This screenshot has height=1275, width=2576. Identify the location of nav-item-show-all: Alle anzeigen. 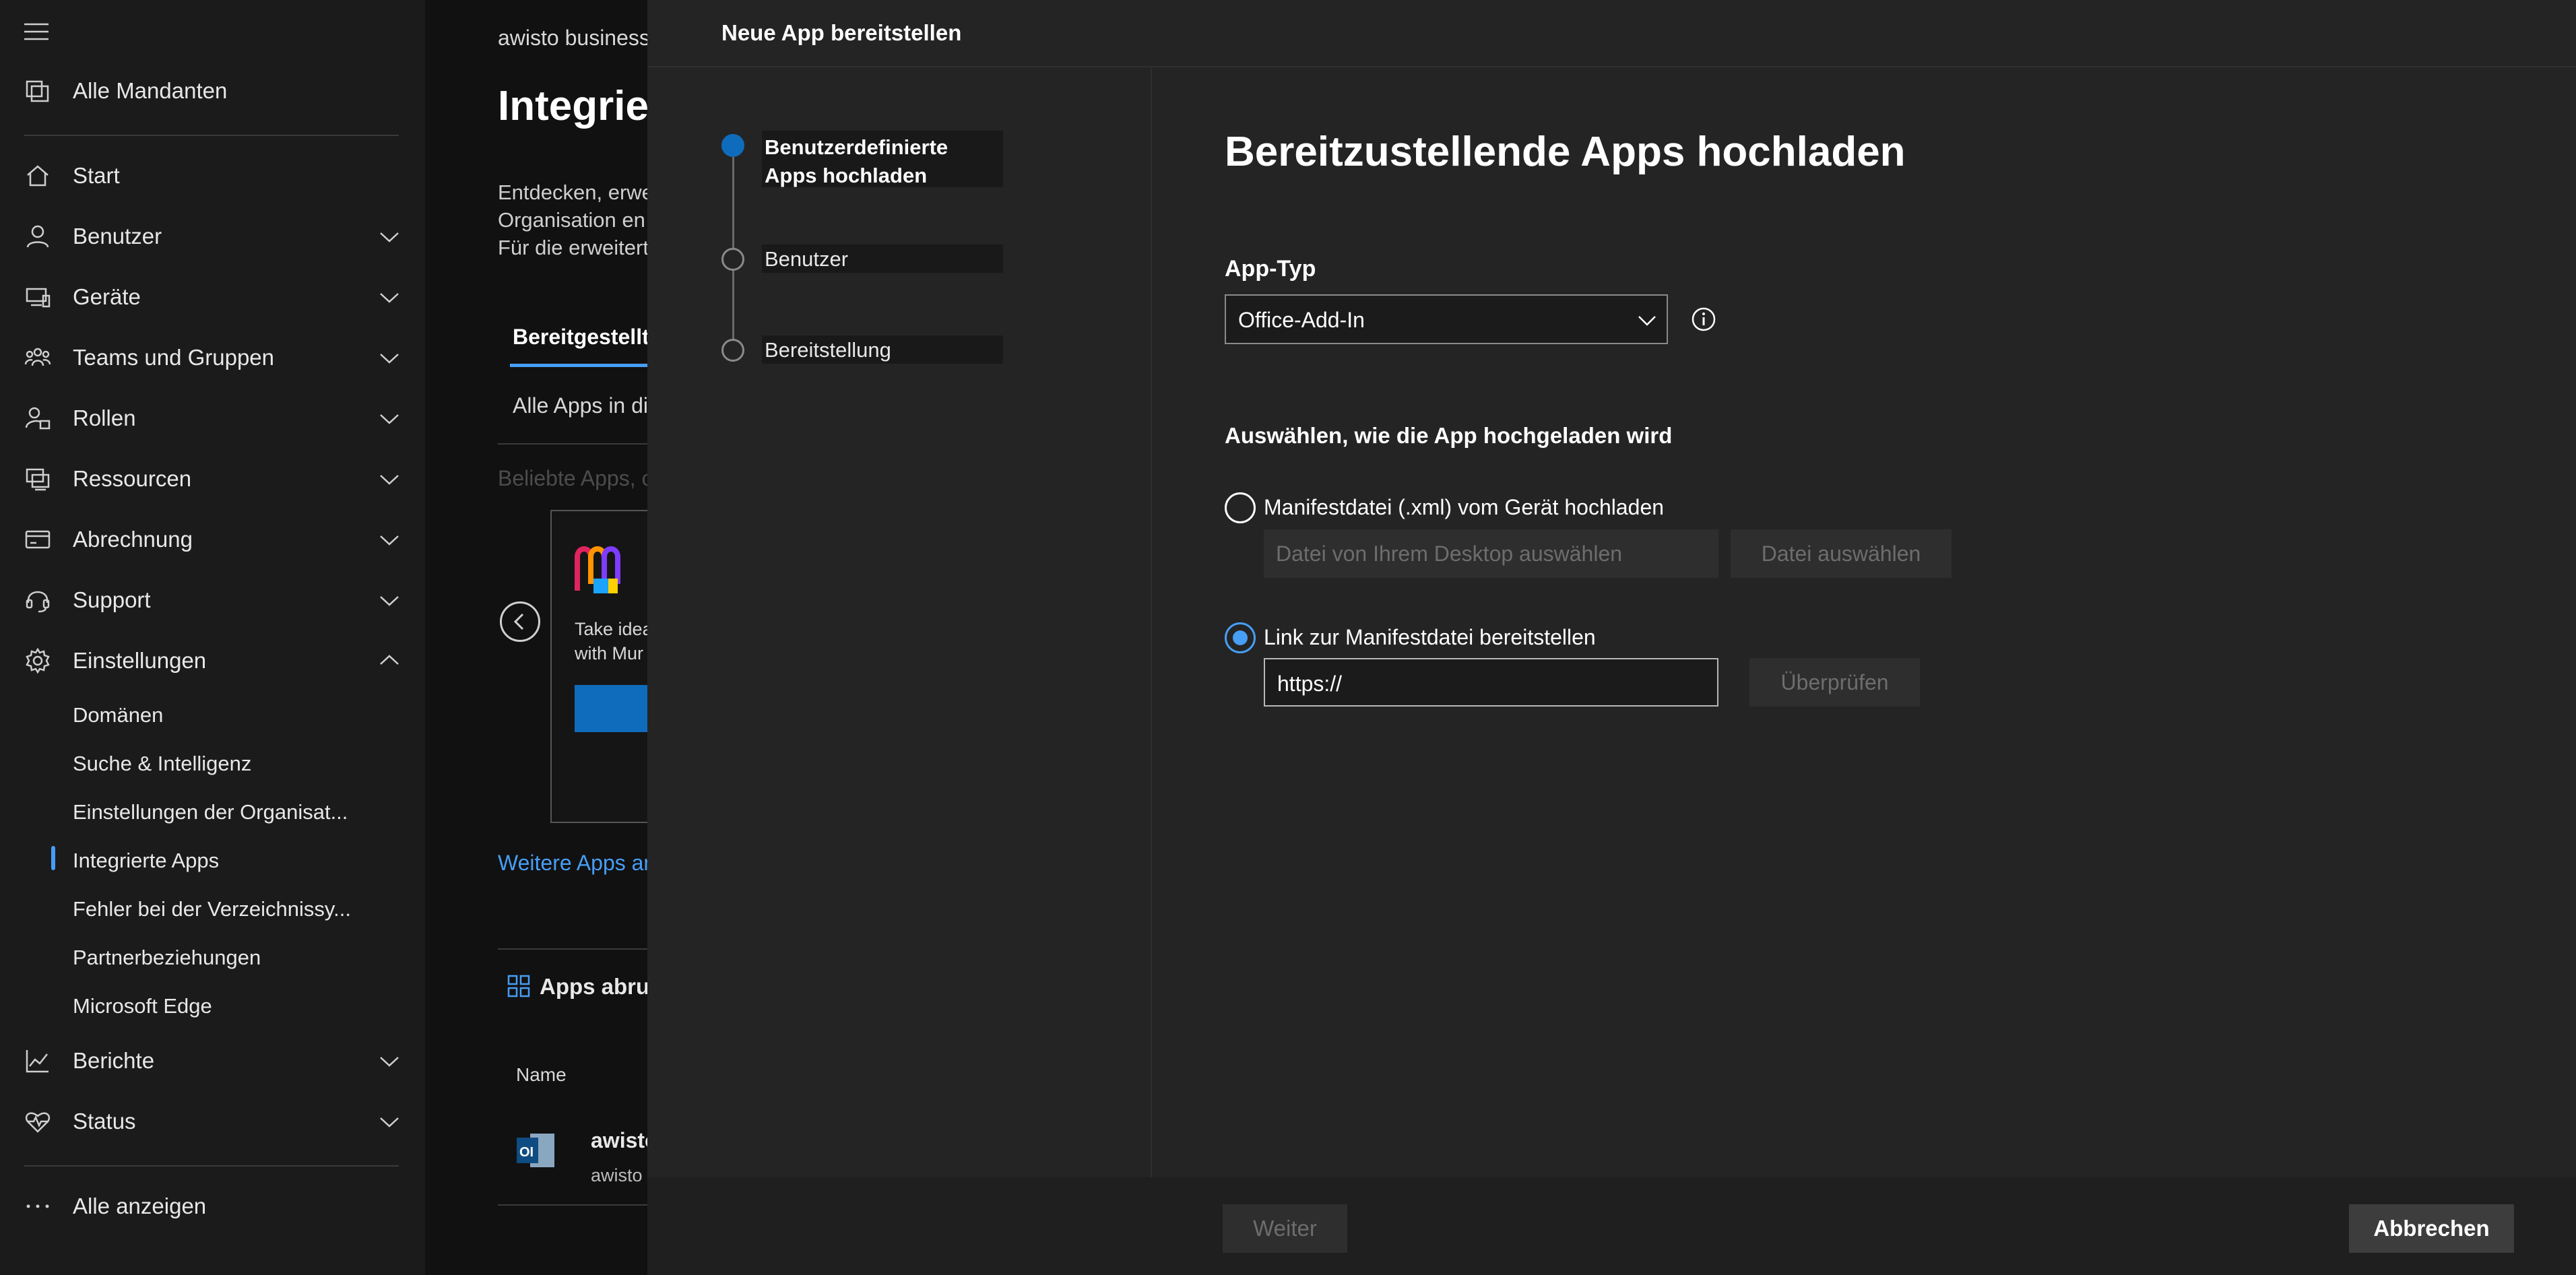
(212, 1206).